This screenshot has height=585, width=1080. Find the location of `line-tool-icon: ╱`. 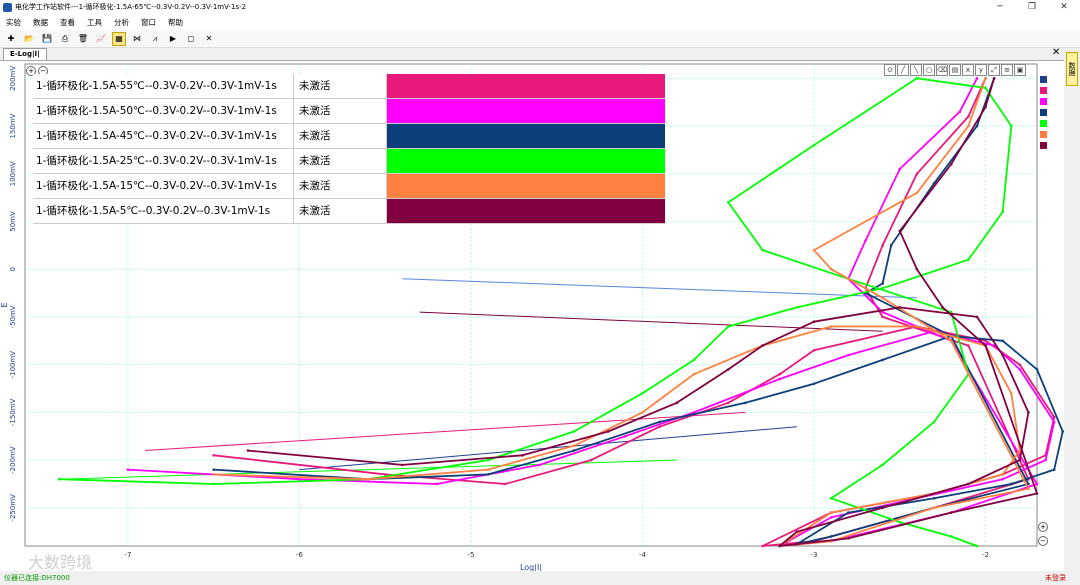

line-tool-icon: ╱ is located at coordinates (903, 70).